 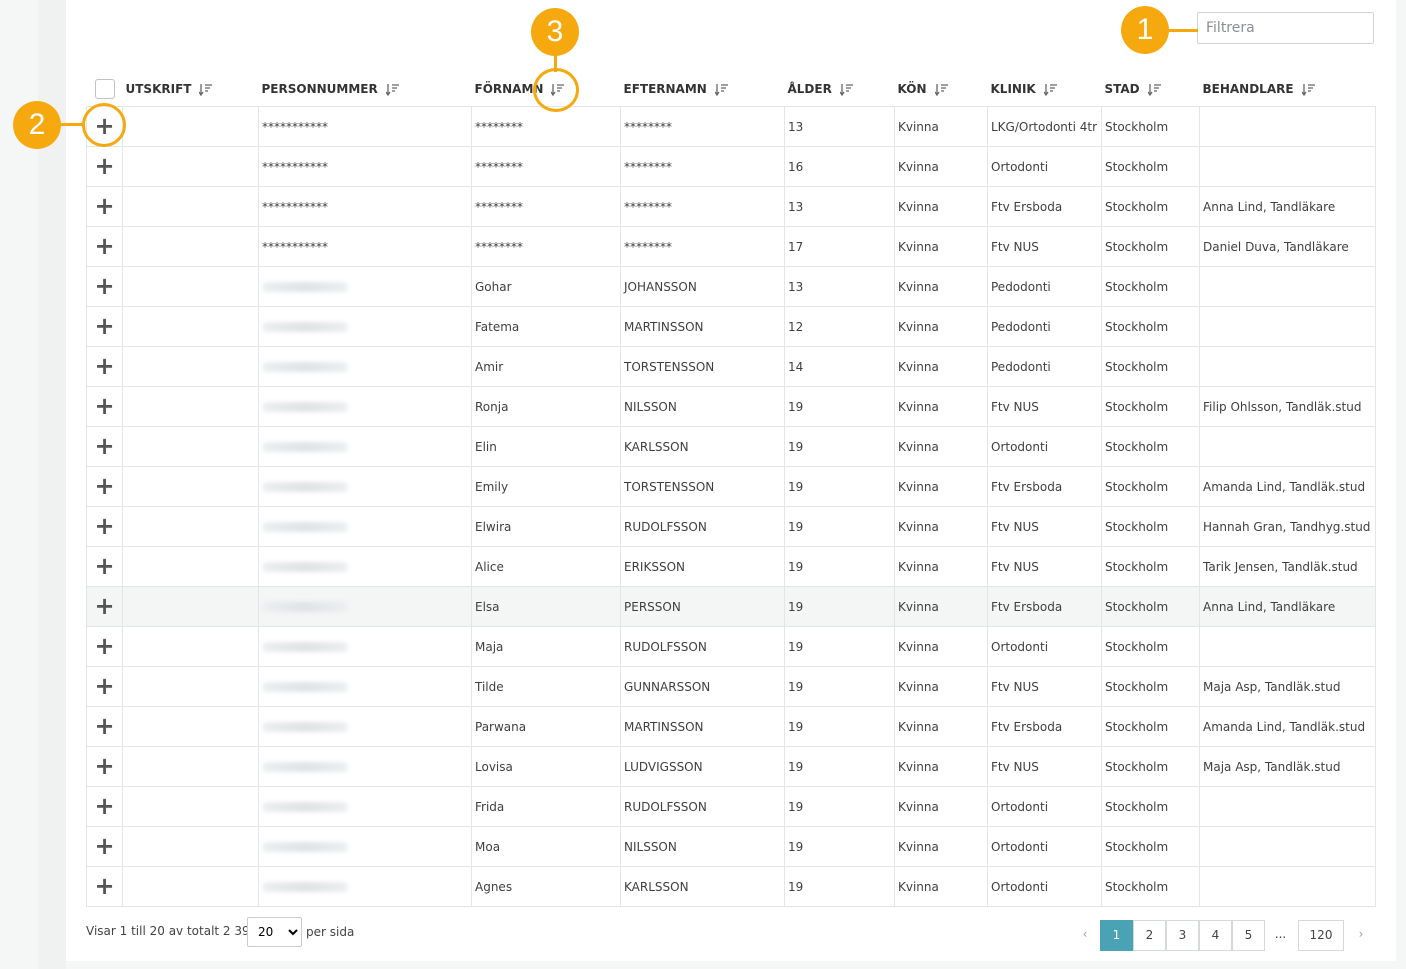 I want to click on fornamn-cell: Alice, so click(x=546, y=566).